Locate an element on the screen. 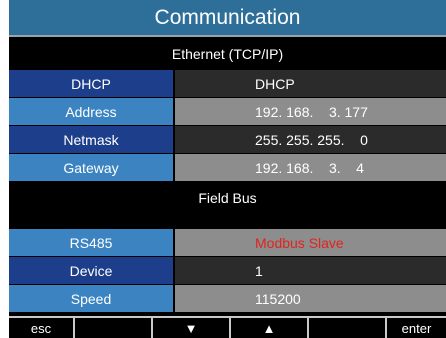 The height and width of the screenshot is (338, 446). address-value: 192. 168. 3. 177 is located at coordinates (310, 111).